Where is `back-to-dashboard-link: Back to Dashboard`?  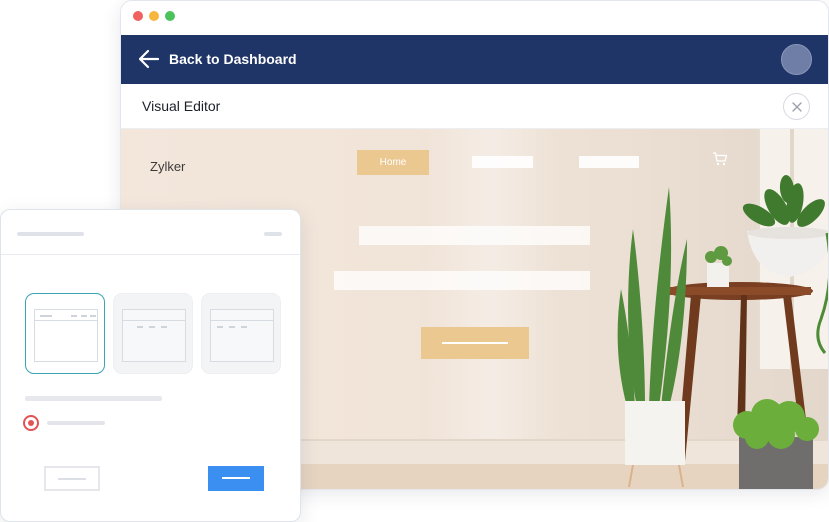
back-to-dashboard-link: Back to Dashboard is located at coordinates (233, 59).